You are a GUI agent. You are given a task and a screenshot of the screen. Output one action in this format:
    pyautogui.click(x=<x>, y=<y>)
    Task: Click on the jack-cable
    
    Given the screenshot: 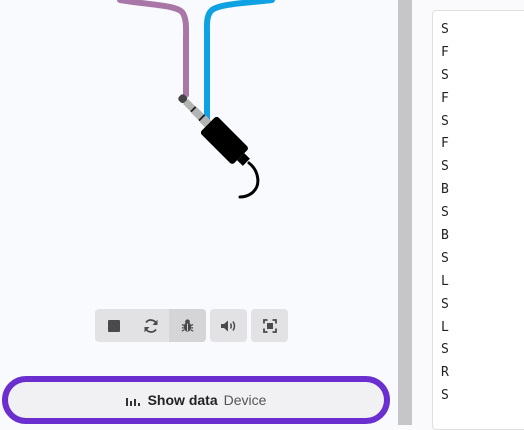 What is the action you would take?
    pyautogui.click(x=249, y=180)
    